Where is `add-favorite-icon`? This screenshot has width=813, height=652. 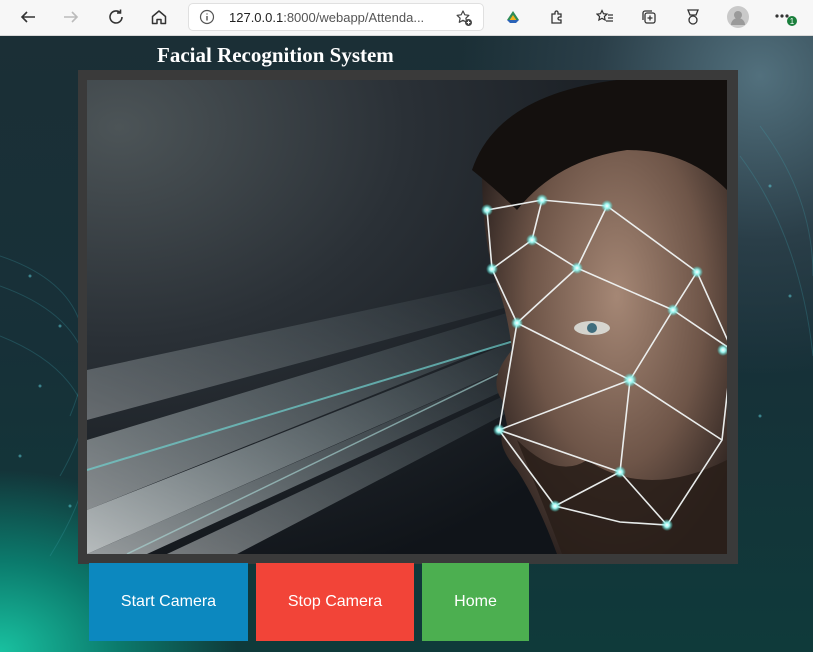
add-favorite-icon is located at coordinates (464, 18).